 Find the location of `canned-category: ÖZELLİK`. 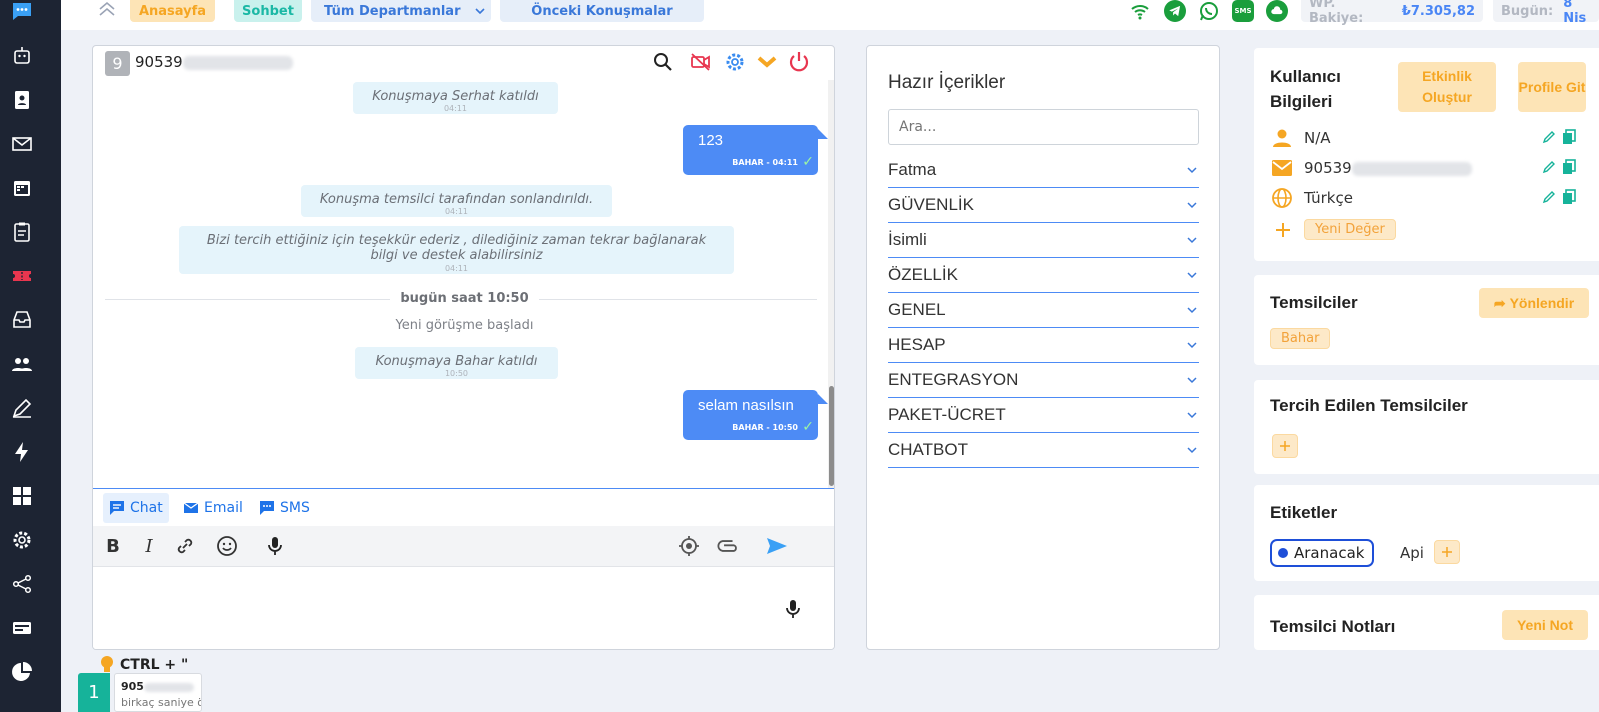

canned-category: ÖZELLİK is located at coordinates (1043, 275).